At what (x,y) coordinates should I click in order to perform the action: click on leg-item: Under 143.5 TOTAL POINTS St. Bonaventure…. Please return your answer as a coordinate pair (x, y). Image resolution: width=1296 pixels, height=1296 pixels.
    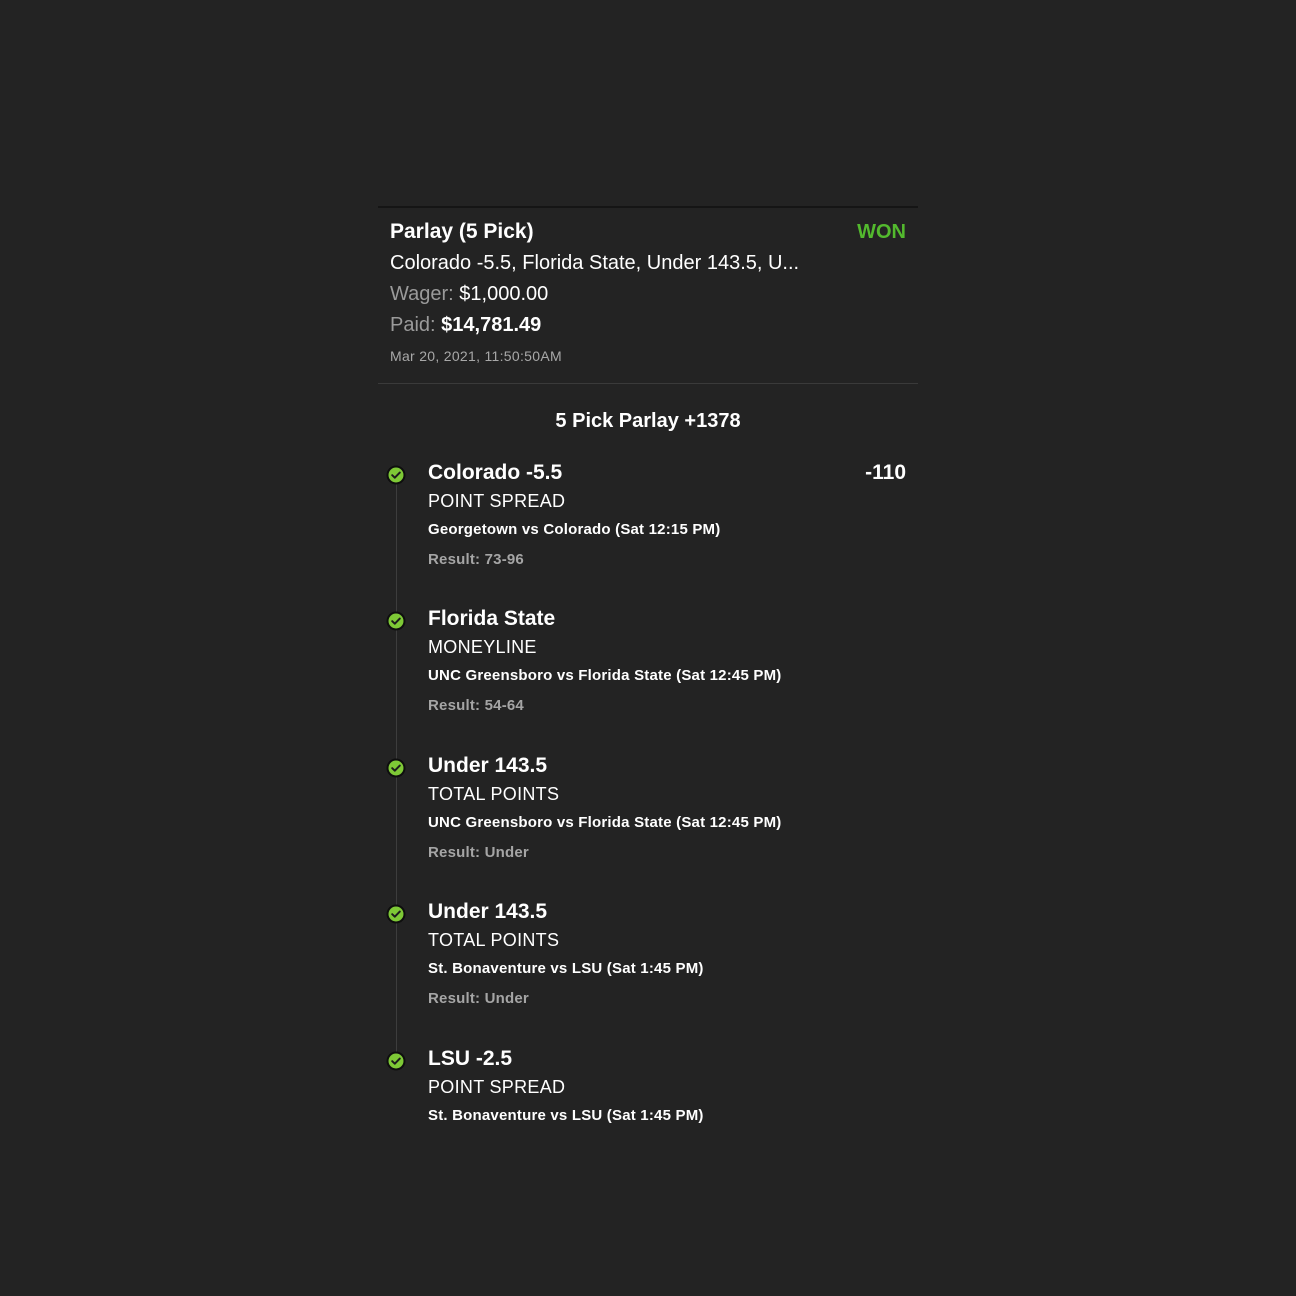
    Looking at the image, I should click on (648, 968).